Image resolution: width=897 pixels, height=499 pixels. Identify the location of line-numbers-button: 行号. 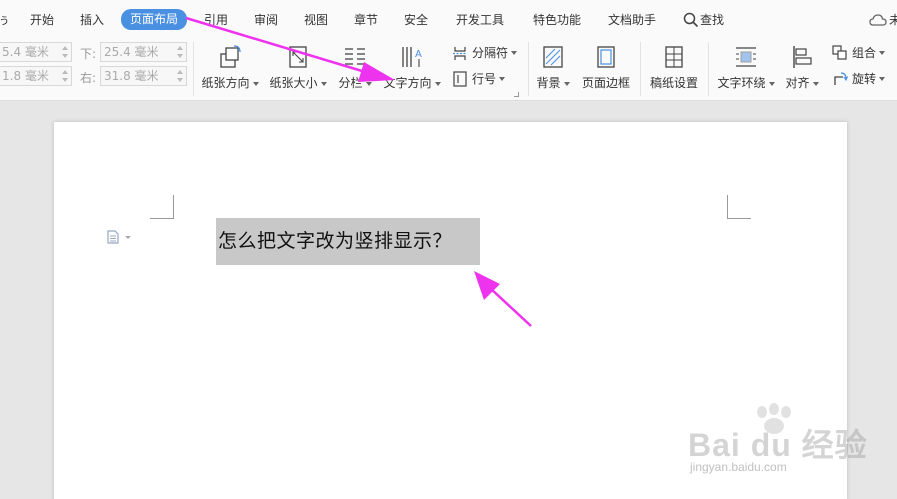
(479, 78).